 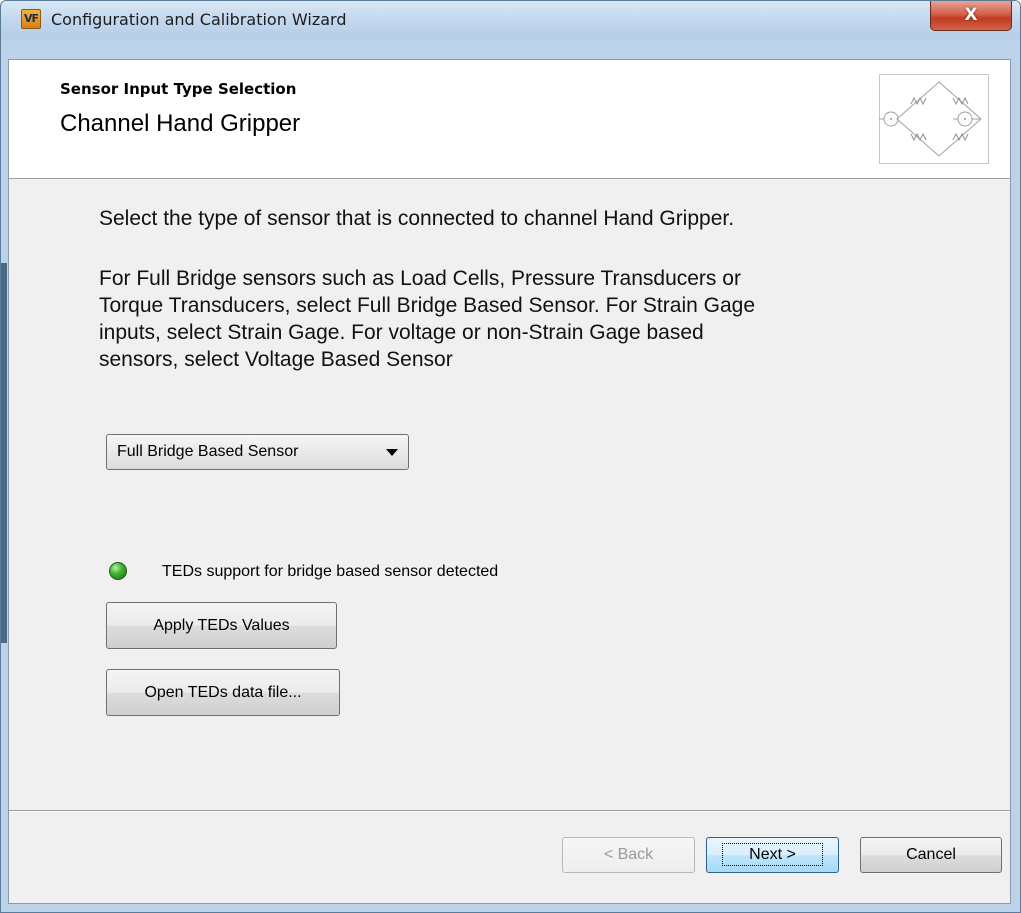 I want to click on back-button: < Back, so click(x=628, y=855).